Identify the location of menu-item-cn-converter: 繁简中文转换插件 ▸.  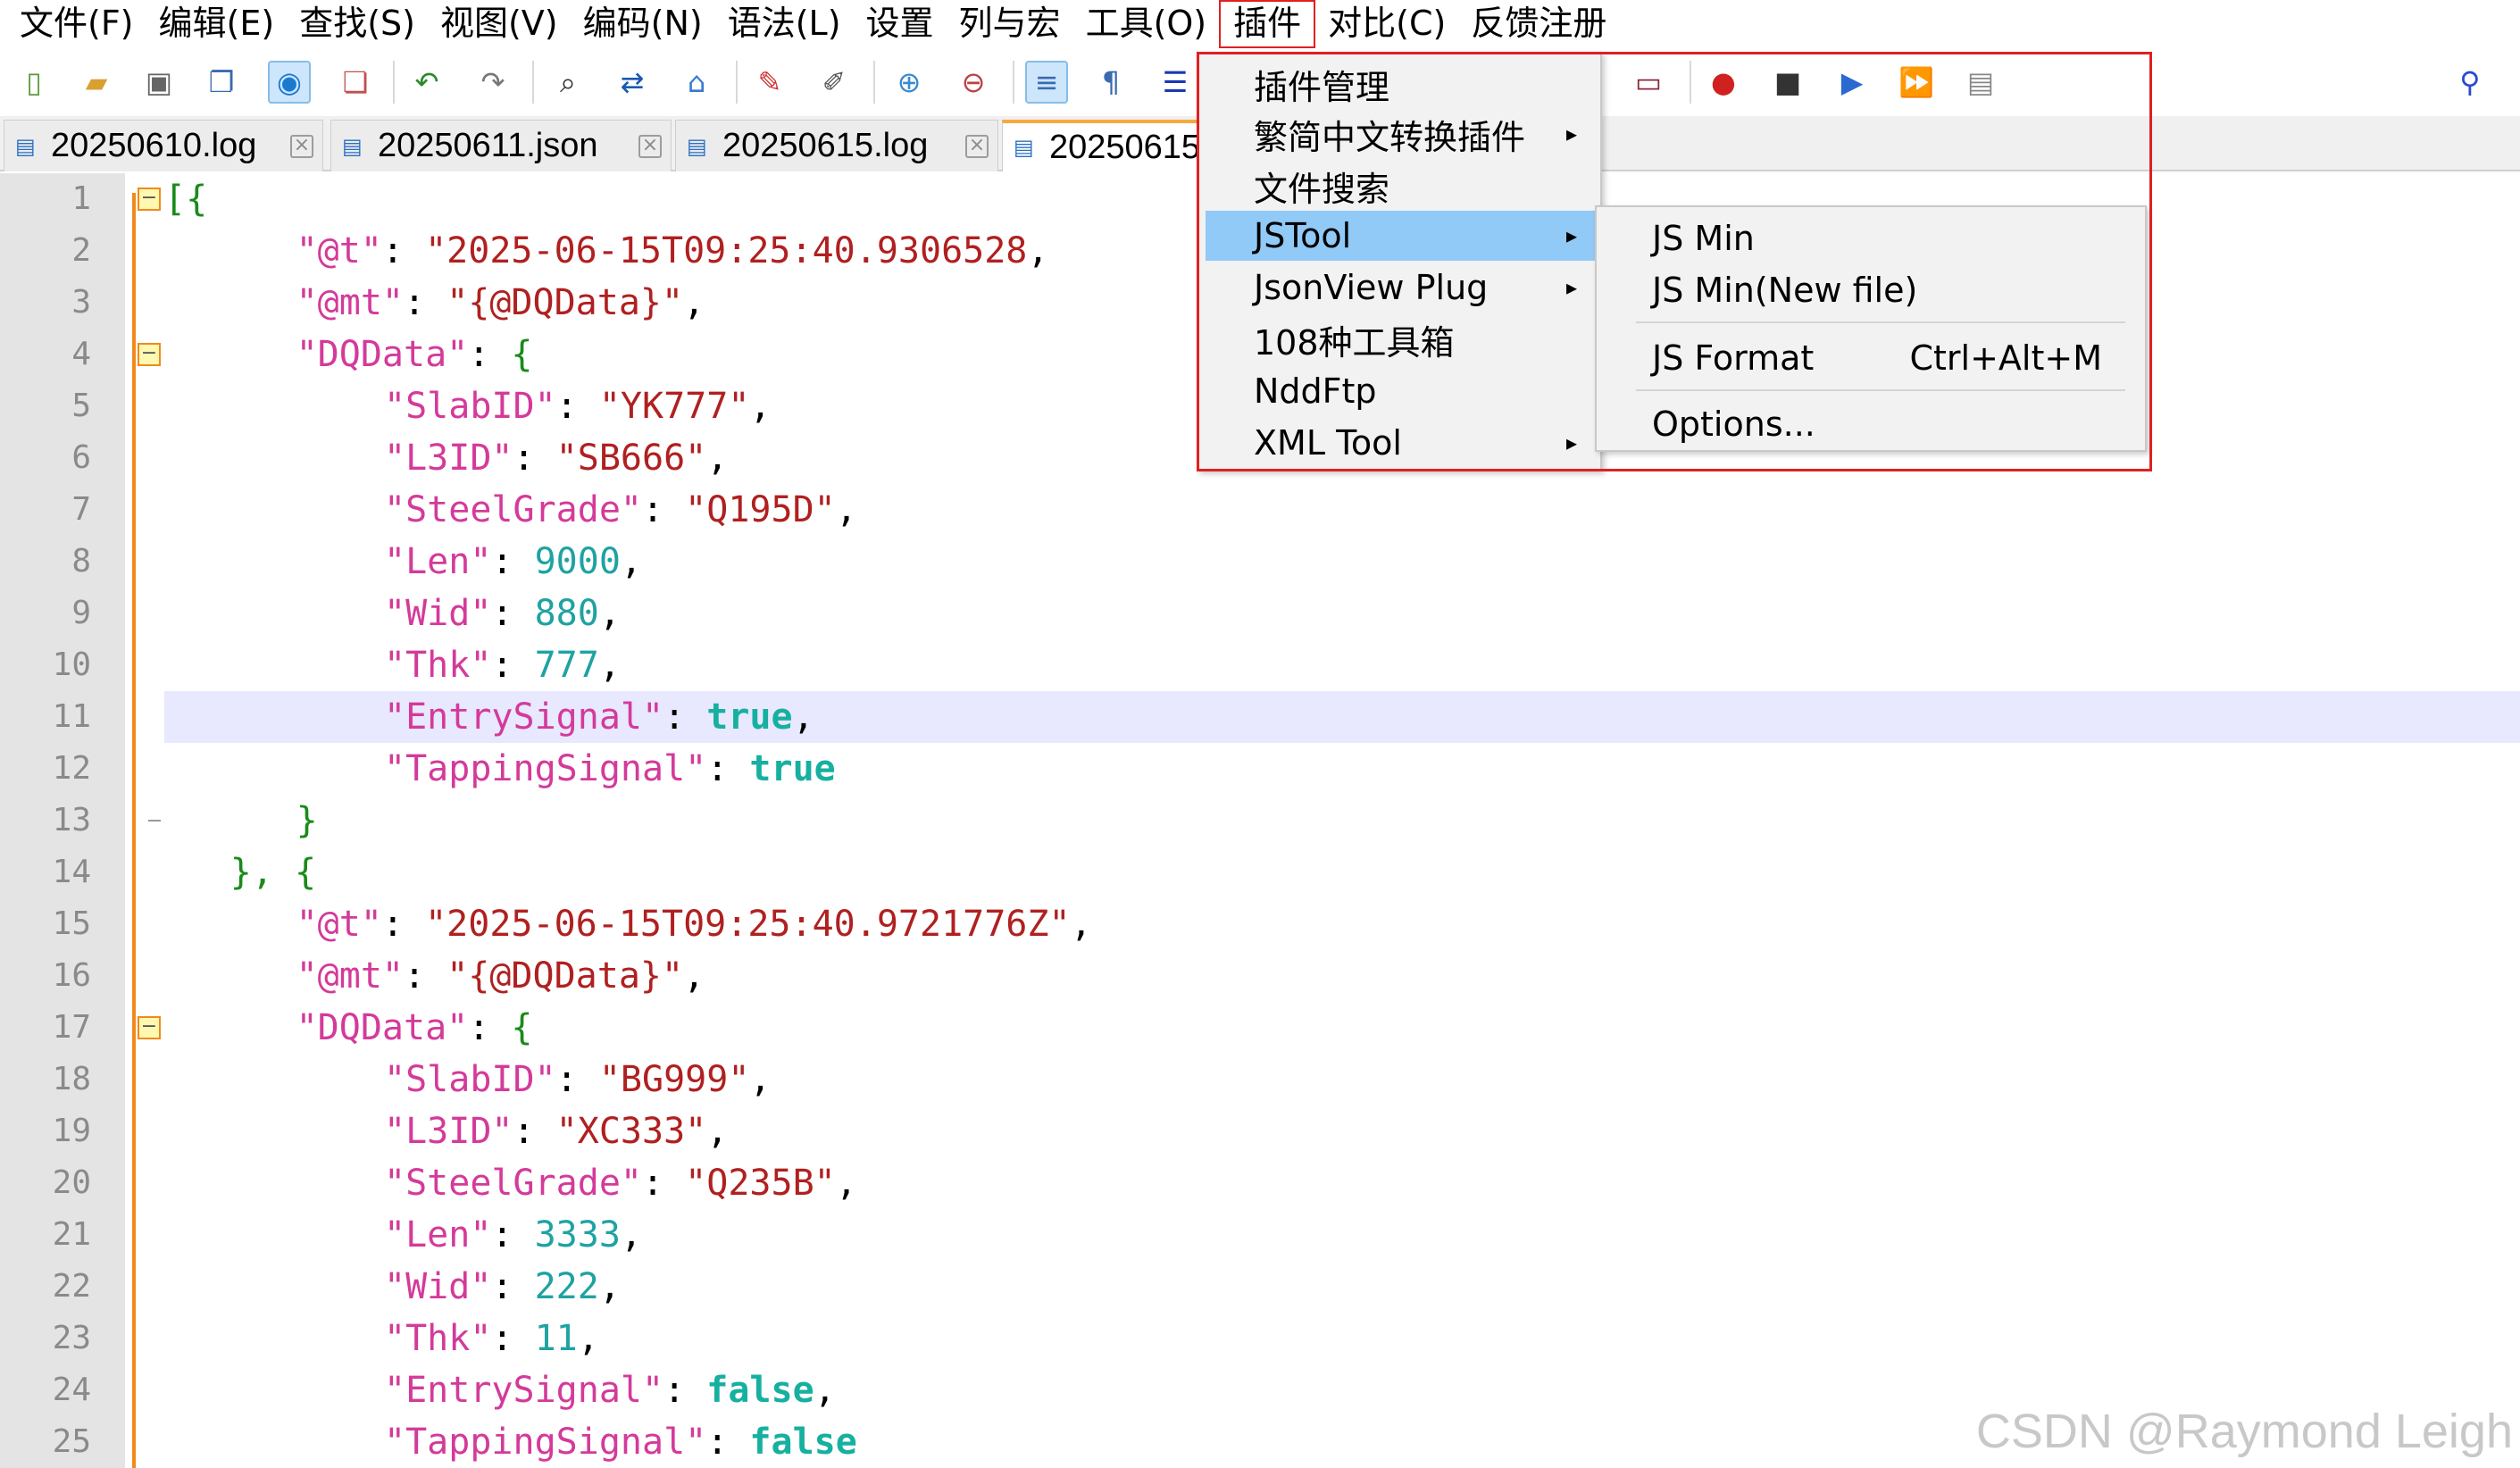
(1401, 134).